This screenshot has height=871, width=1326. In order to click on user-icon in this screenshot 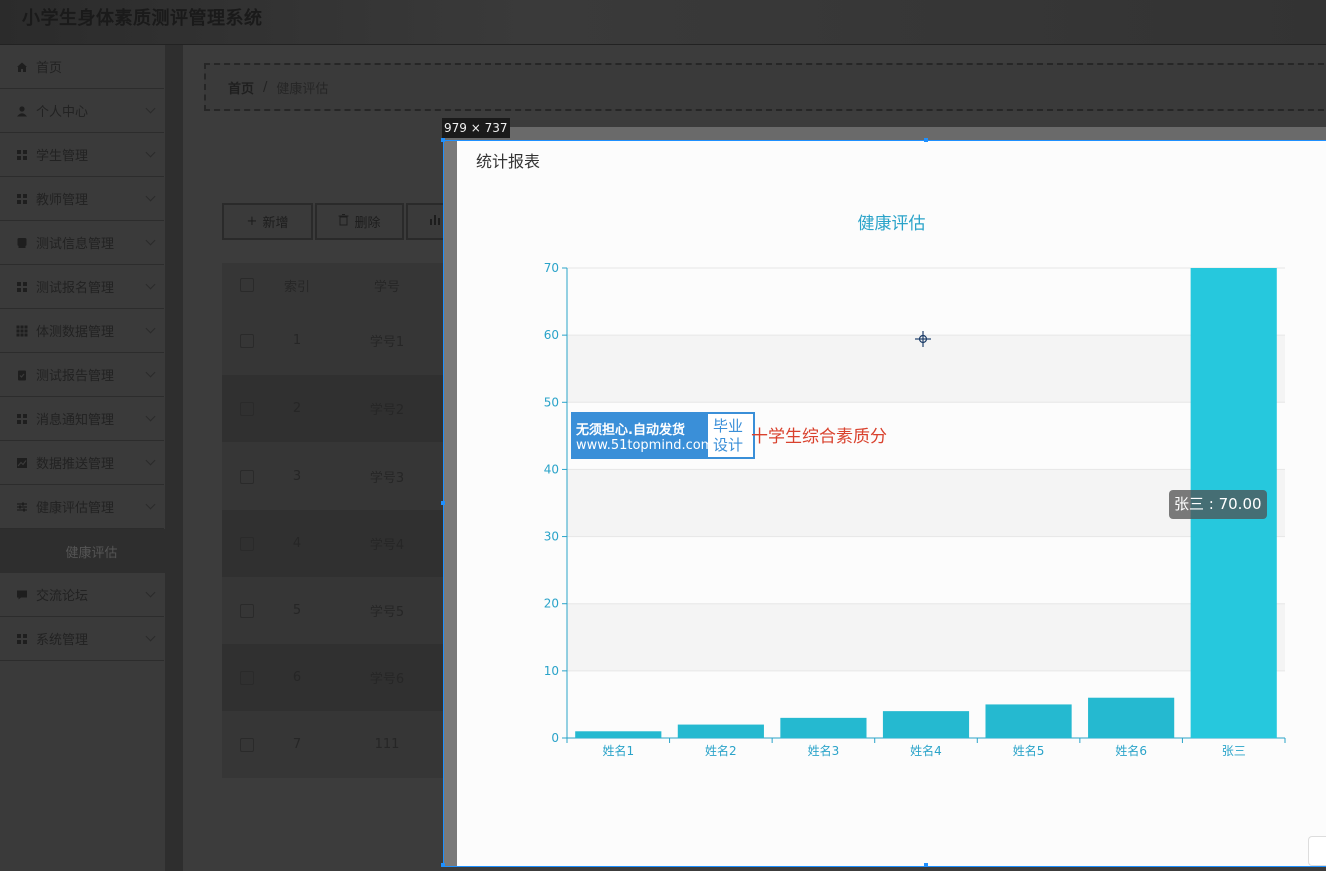, I will do `click(22, 111)`.